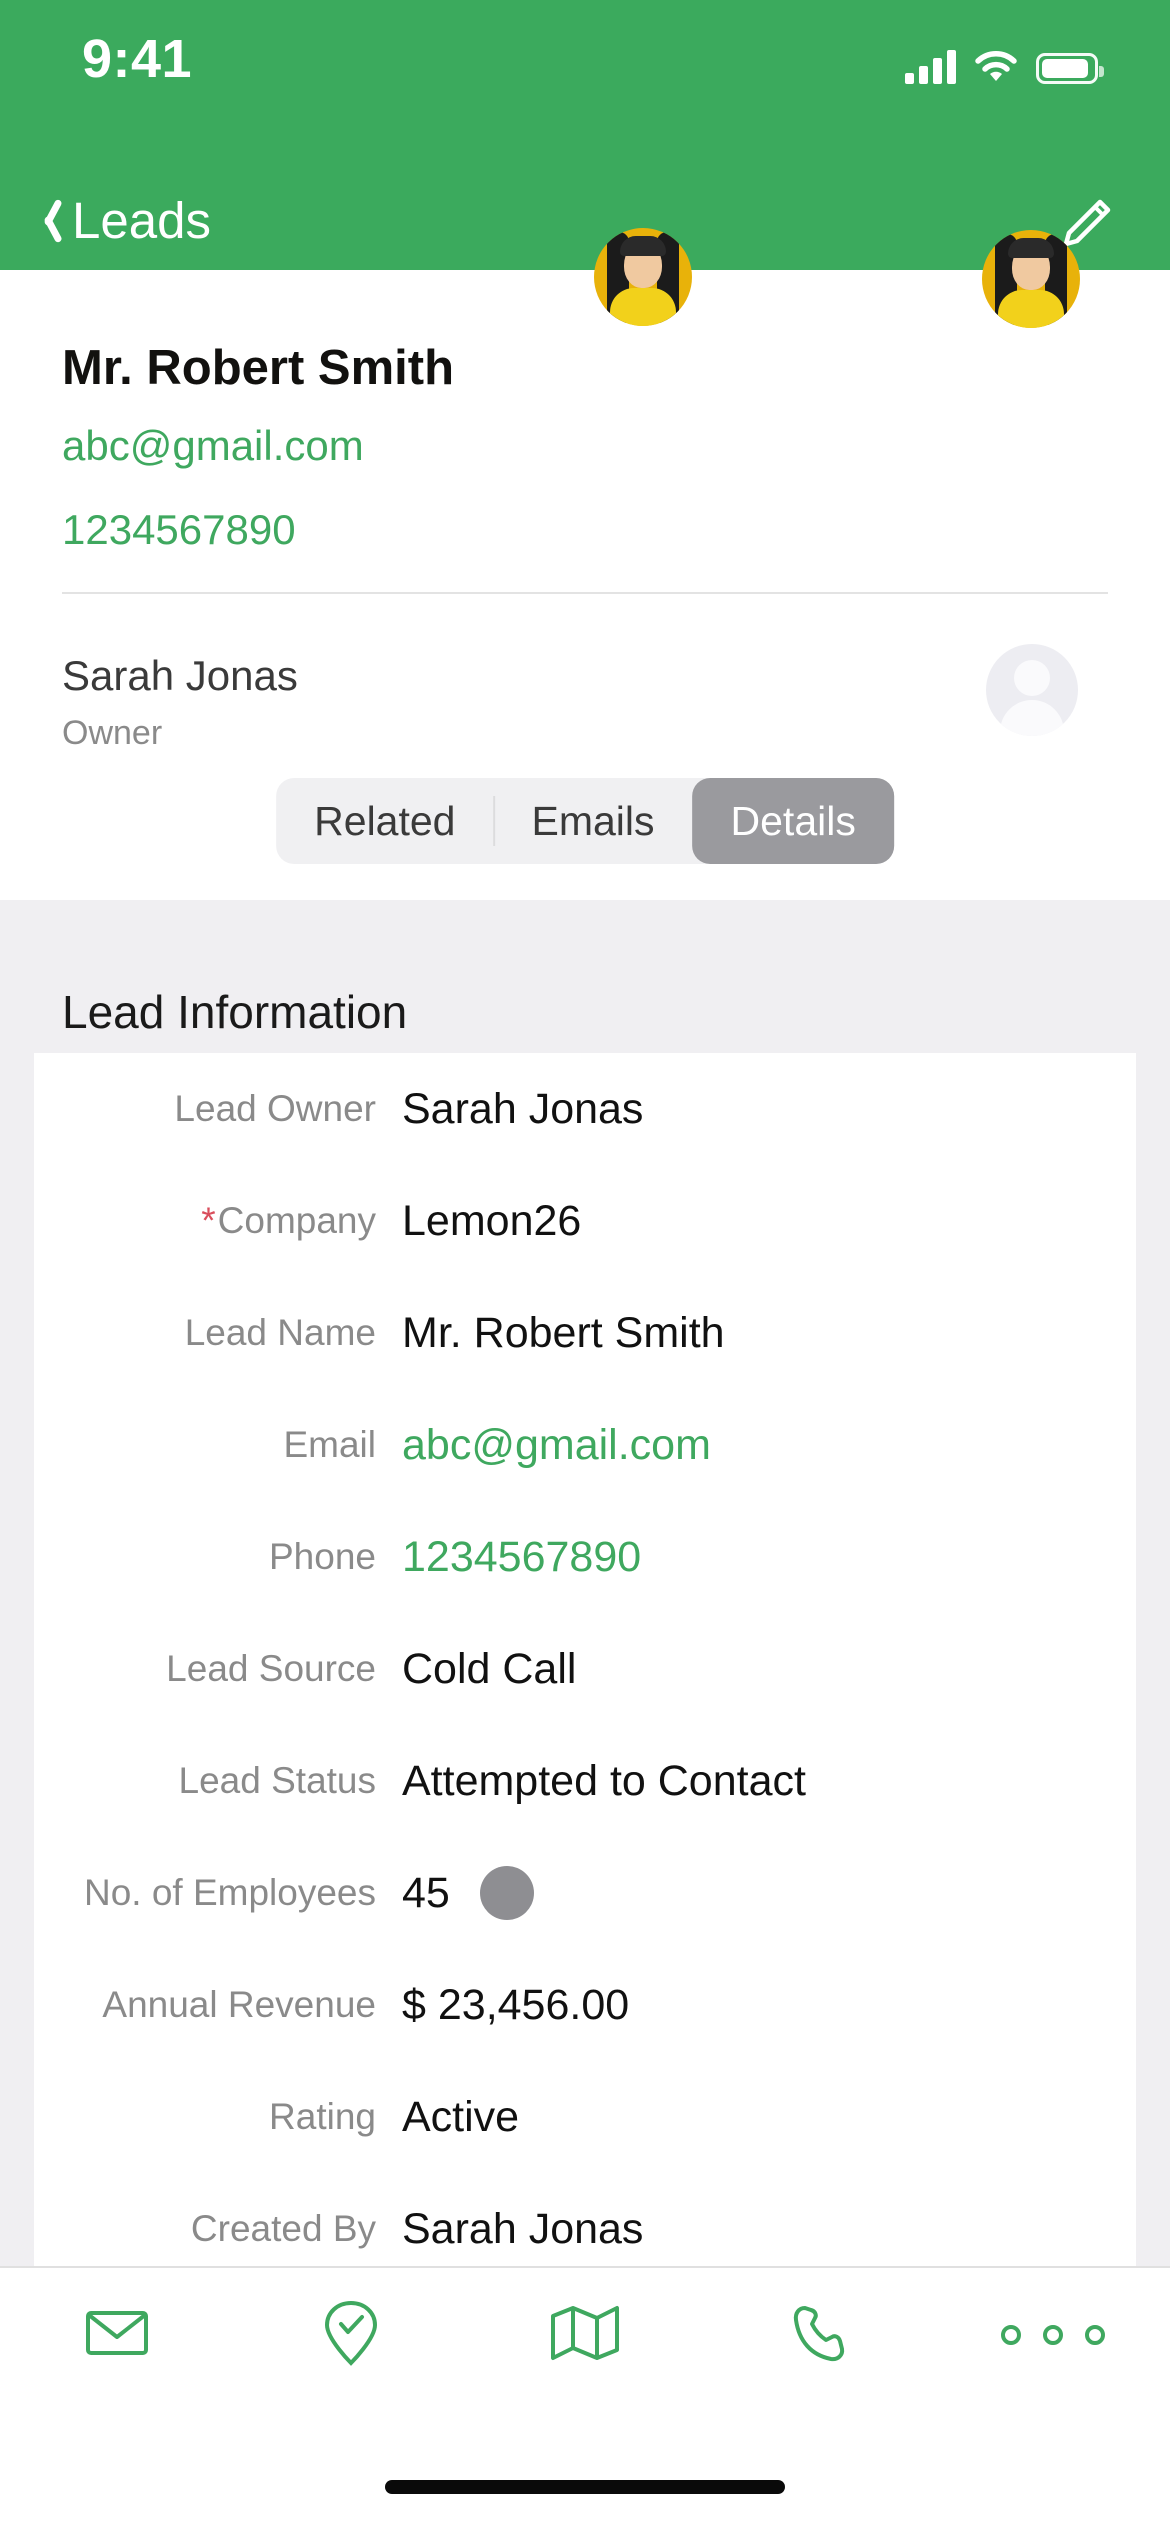 This screenshot has width=1170, height=2532. Describe the element at coordinates (516, 2004) in the screenshot. I see `field-value: $ 23,456.00` at that location.